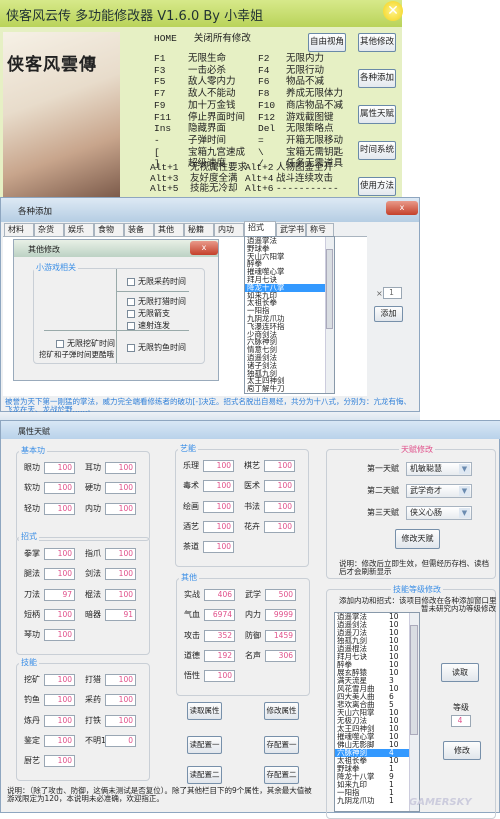  What do you see at coordinates (148, 326) in the screenshot?
I see `checkbox-3: 速射连发` at bounding box center [148, 326].